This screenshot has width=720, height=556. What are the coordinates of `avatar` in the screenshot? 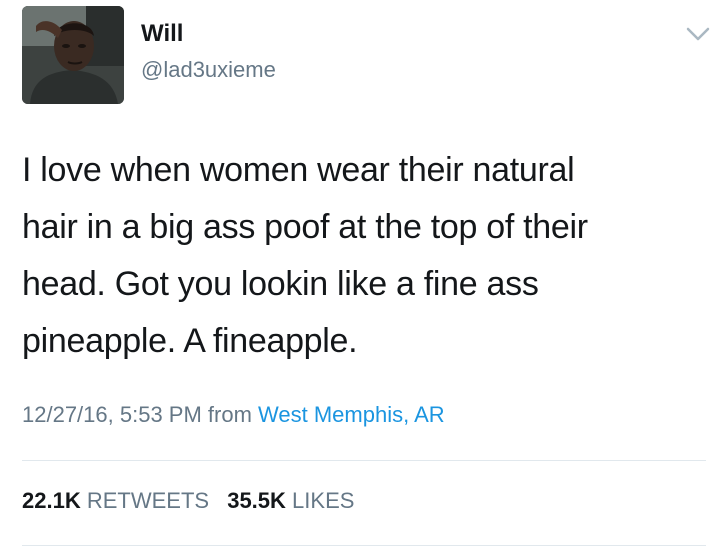 It's located at (73, 55).